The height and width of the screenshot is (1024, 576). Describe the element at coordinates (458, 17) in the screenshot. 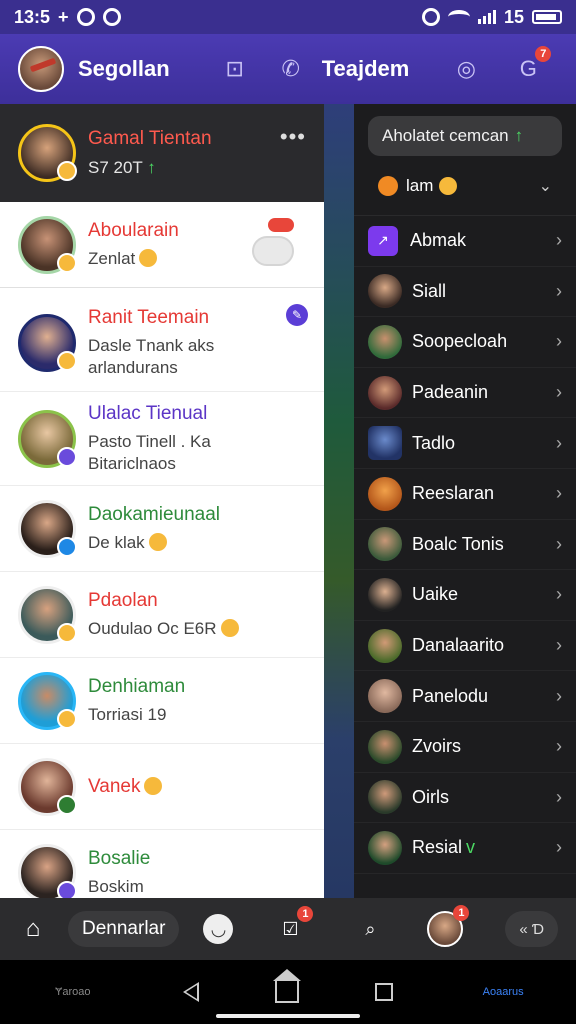

I see `wifi-icon` at that location.